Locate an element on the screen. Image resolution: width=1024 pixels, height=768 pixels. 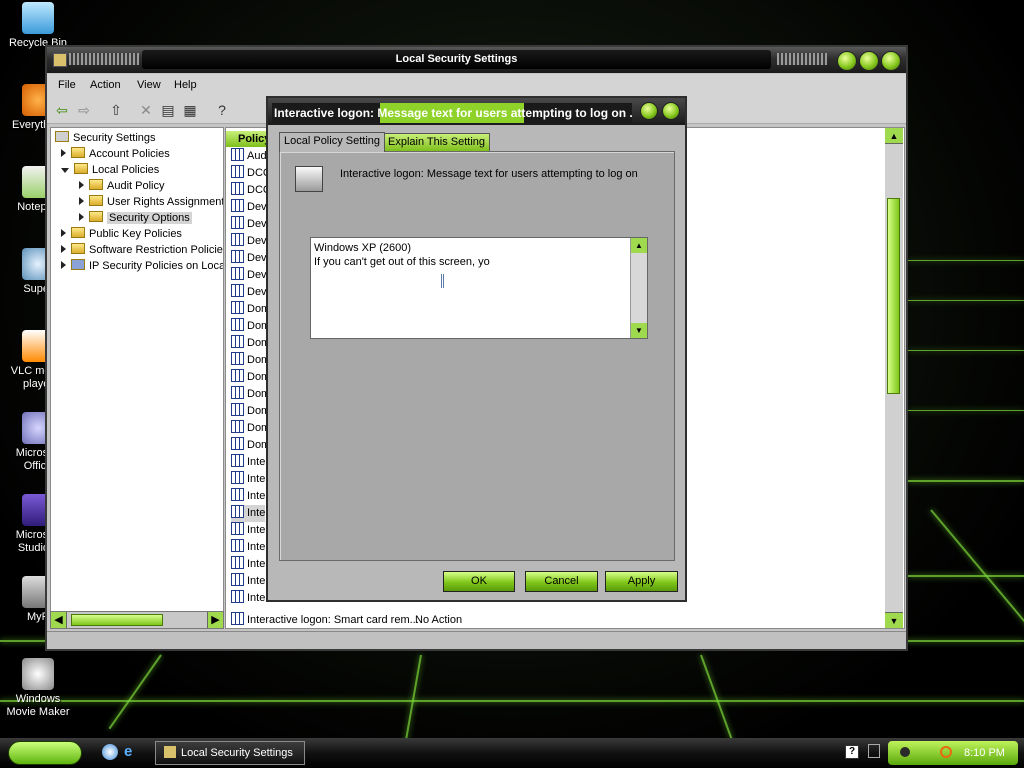
menu-help: Help is located at coordinates (185, 85).